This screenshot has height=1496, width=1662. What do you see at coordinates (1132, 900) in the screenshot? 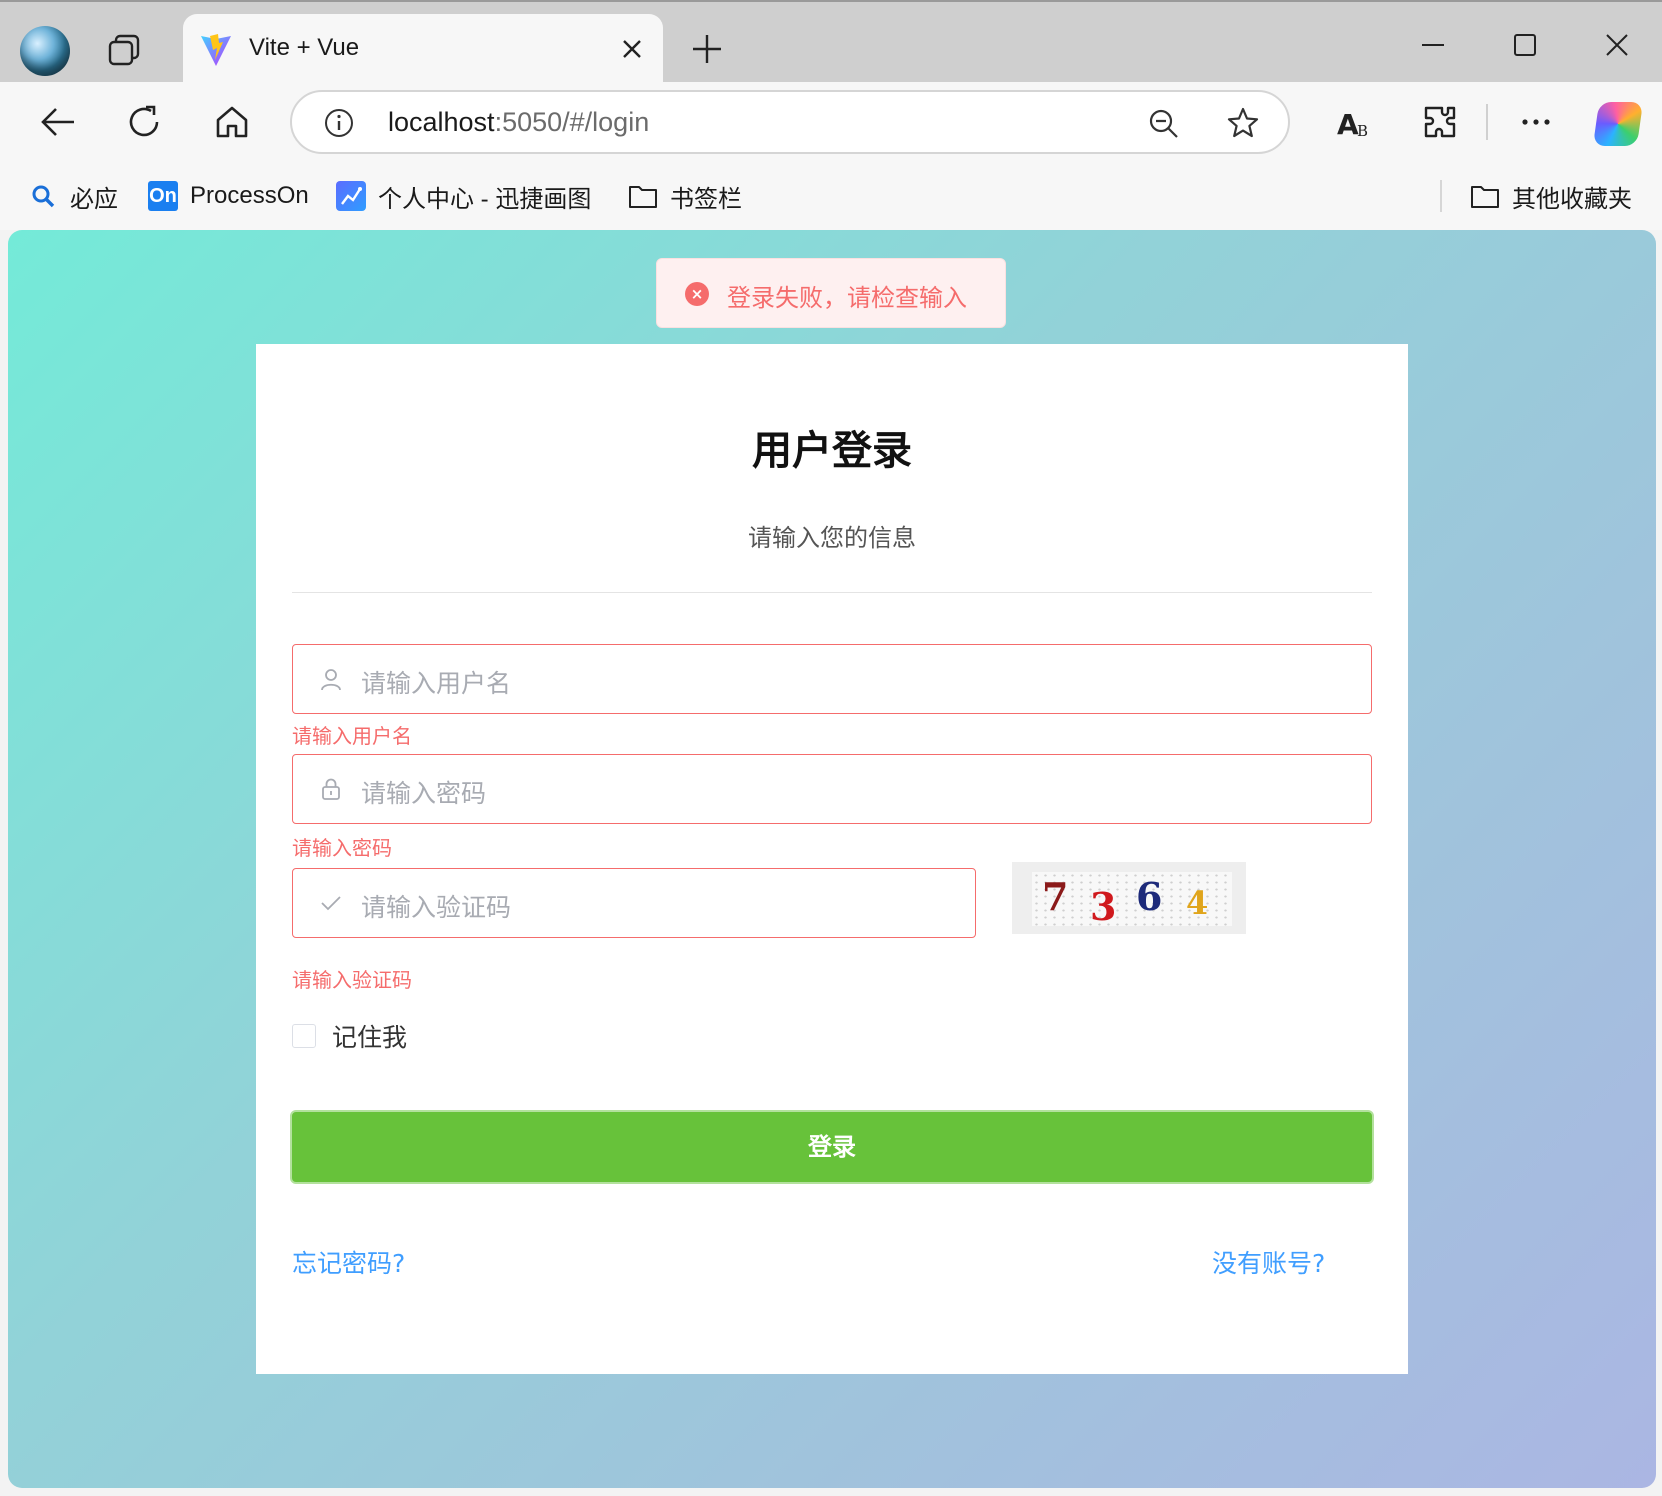
I see `captcha-noise: 7 3 6 4` at bounding box center [1132, 900].